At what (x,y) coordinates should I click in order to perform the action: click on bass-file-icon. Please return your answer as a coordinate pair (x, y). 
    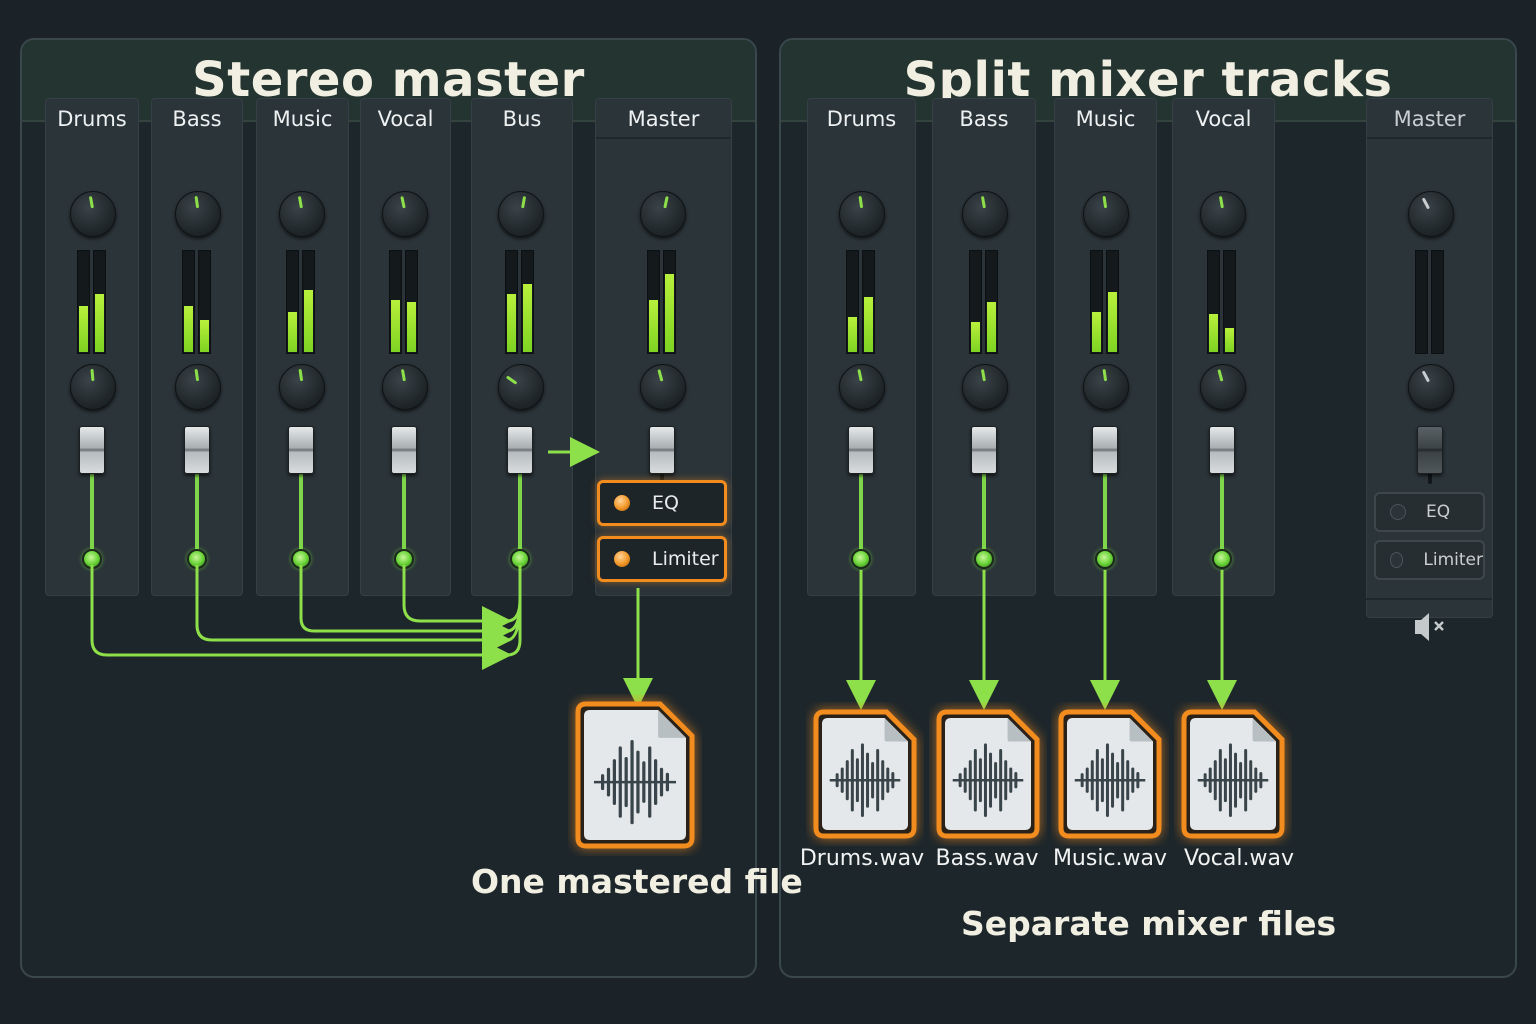
    Looking at the image, I should click on (988, 774).